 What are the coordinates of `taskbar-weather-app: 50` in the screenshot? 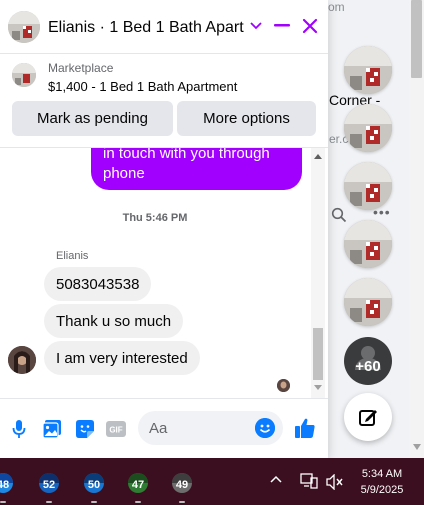 It's located at (94, 487).